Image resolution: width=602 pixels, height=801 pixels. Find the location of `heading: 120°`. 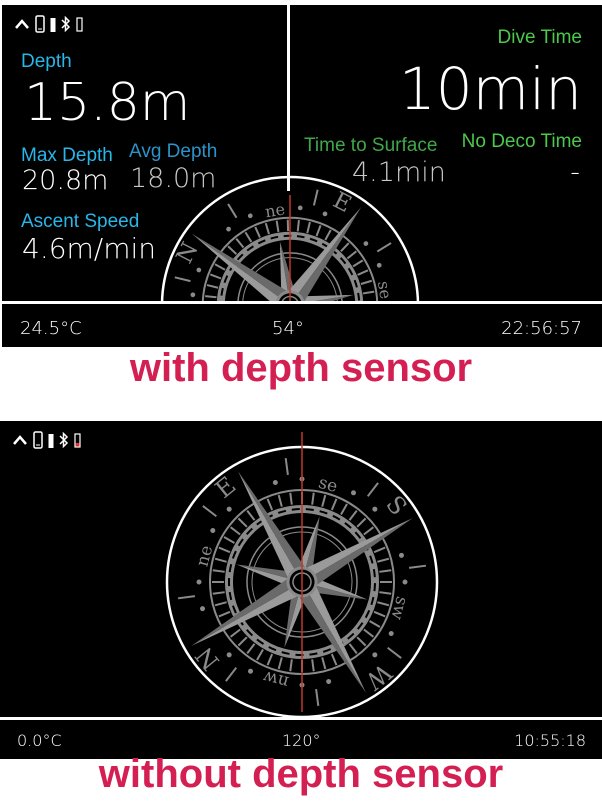

heading: 120° is located at coordinates (301, 740).